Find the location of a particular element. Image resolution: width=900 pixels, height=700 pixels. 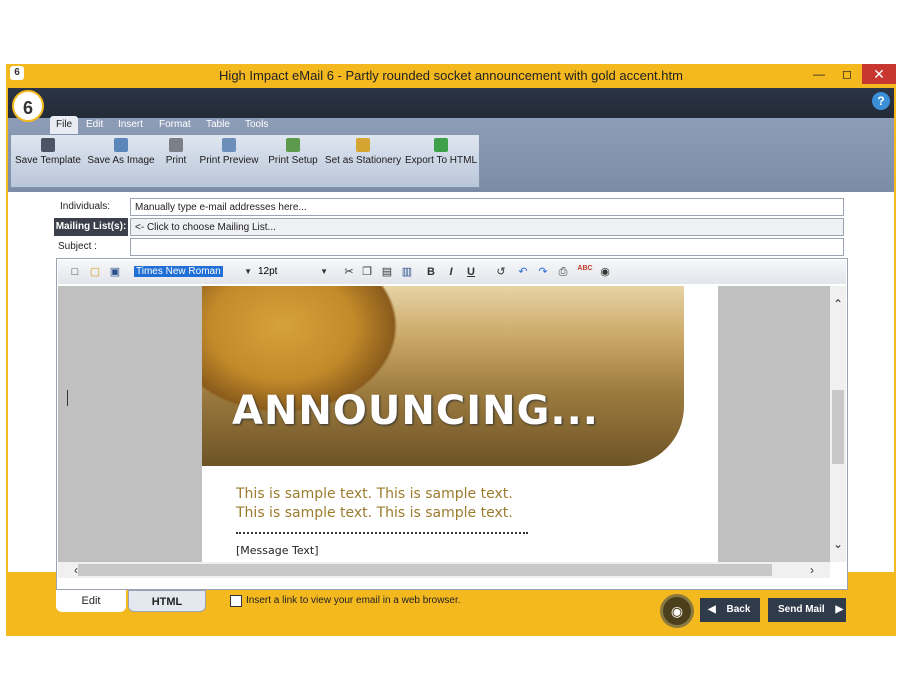

subject-input is located at coordinates (487, 247).